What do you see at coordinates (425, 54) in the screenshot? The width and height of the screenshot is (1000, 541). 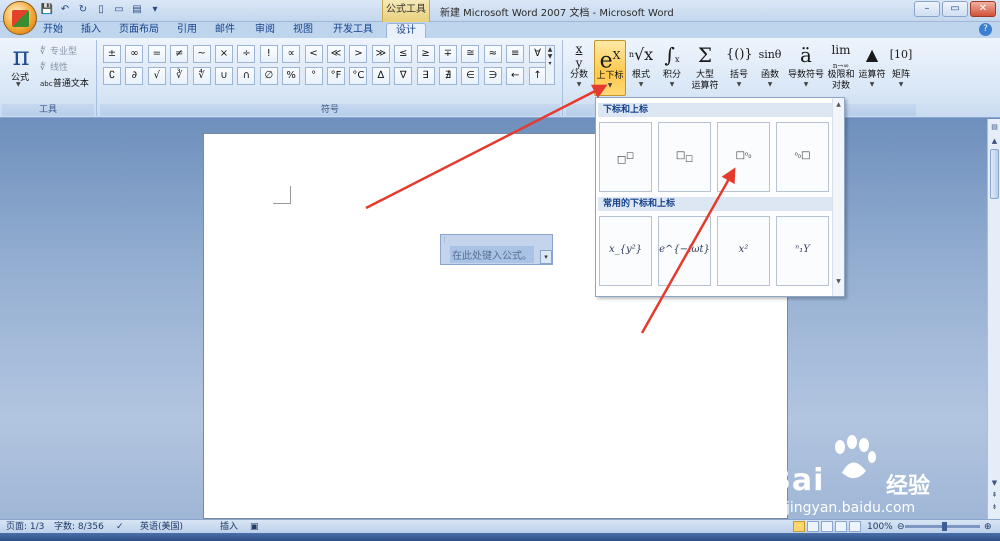 I see `symbol-button: ≥` at bounding box center [425, 54].